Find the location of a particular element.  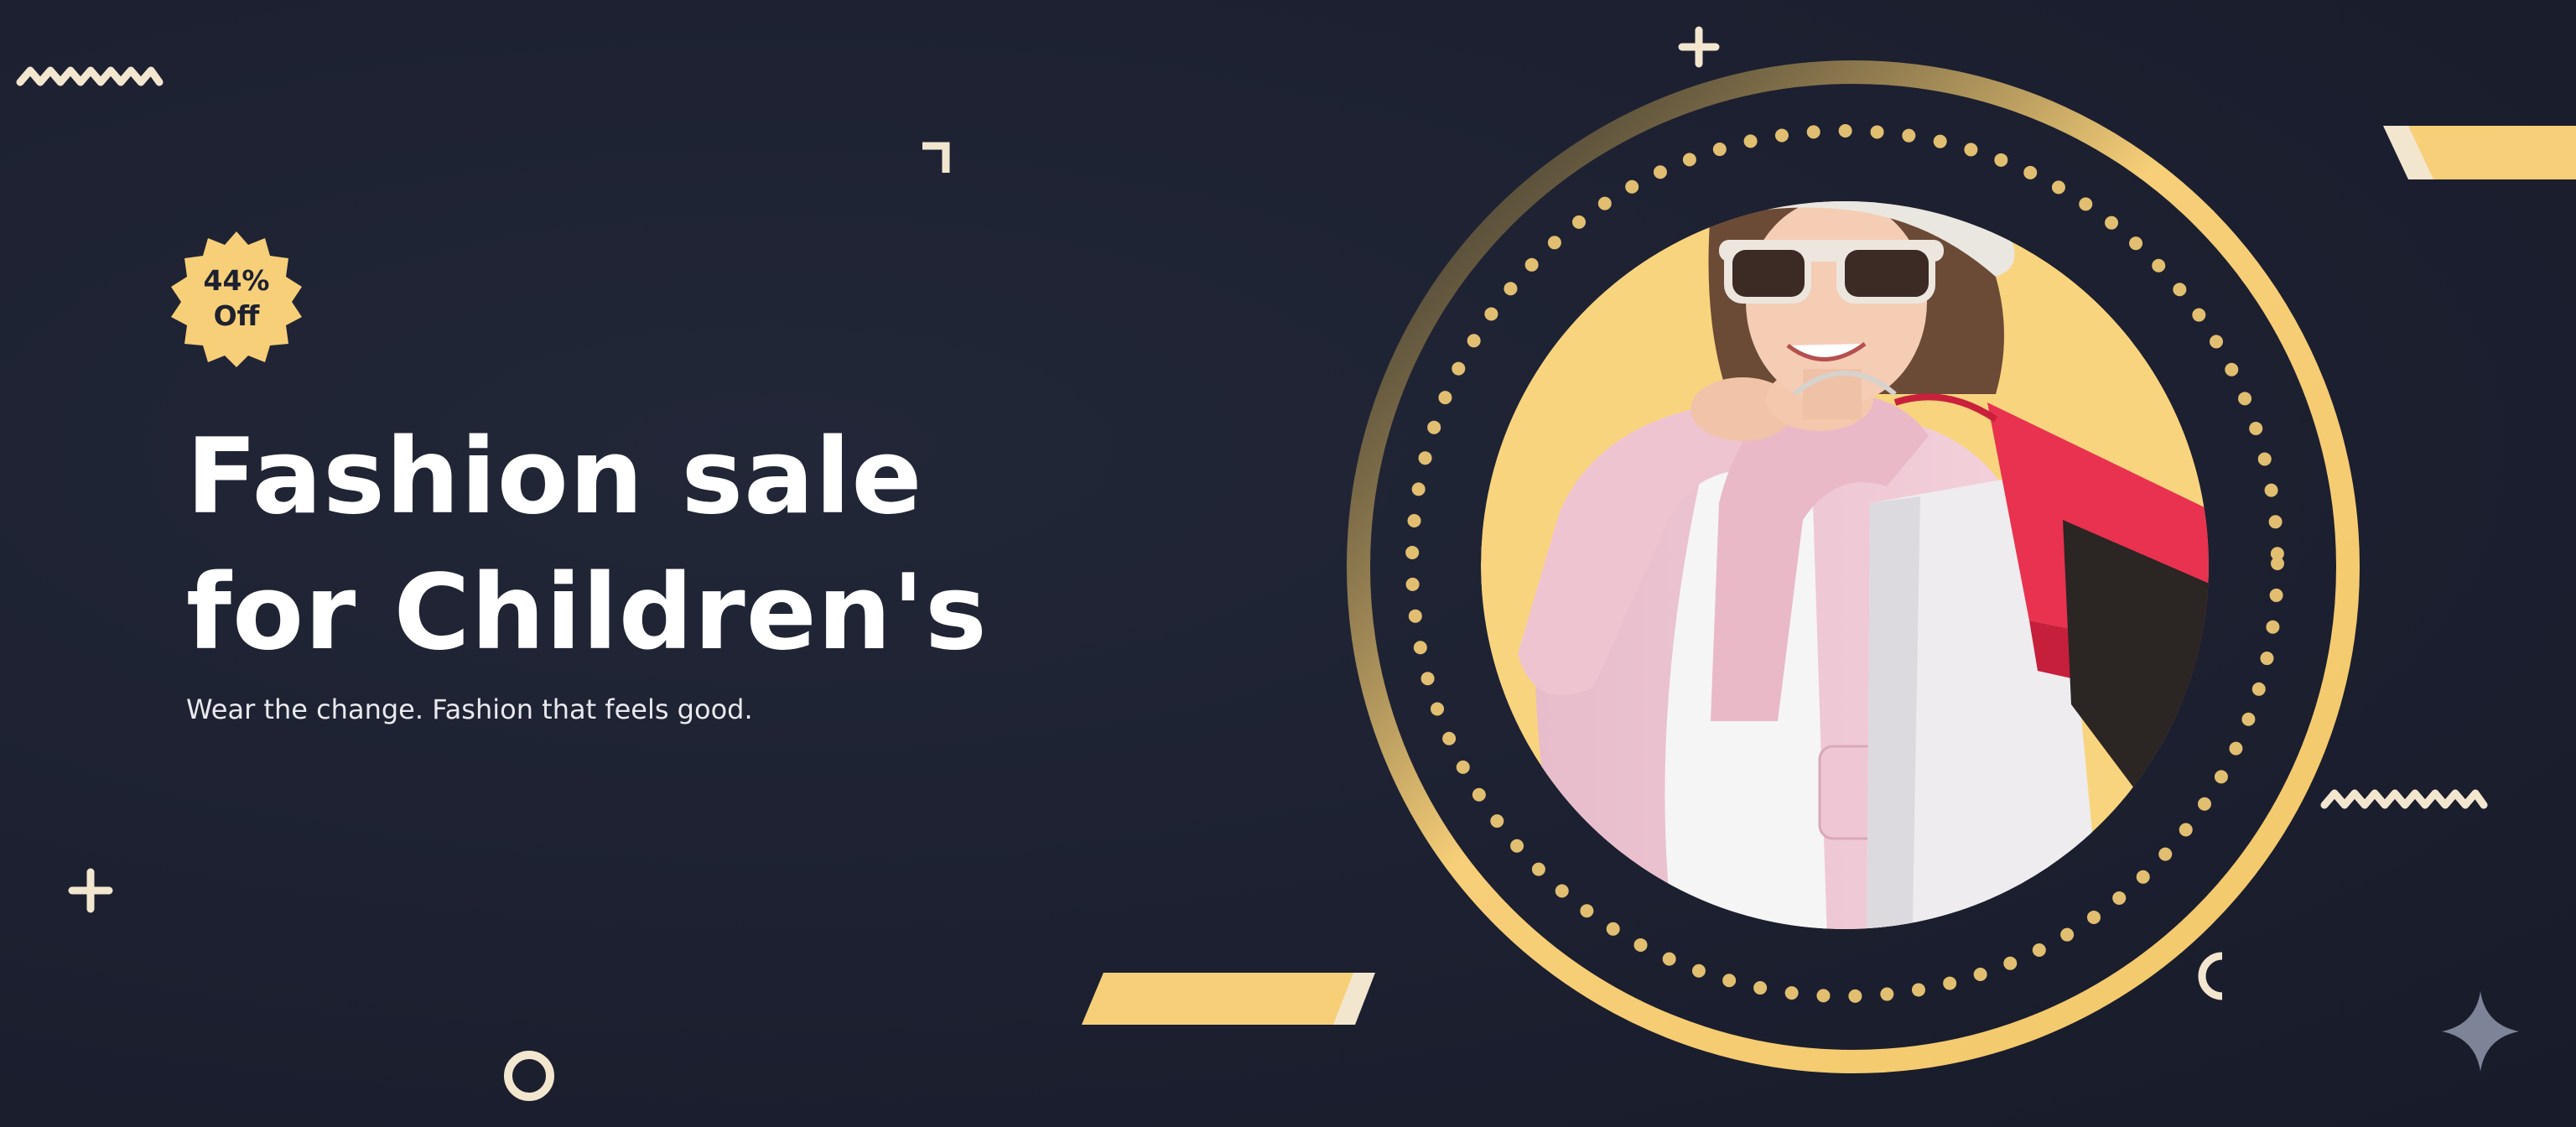

headline-line-1: Fashion sale is located at coordinates (554, 477).